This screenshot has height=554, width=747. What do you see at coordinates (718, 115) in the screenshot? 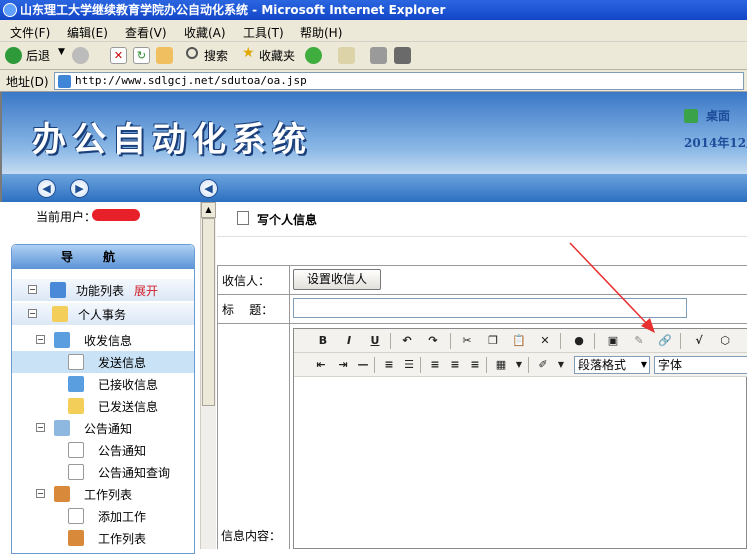
I see `desktop-link: 桌面` at bounding box center [718, 115].